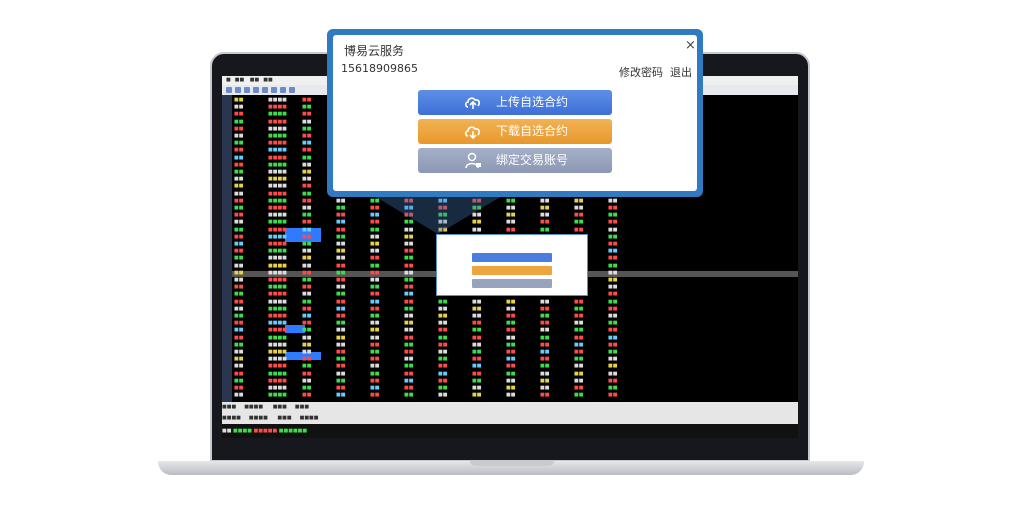  What do you see at coordinates (512, 270) in the screenshot?
I see `mini-download-button` at bounding box center [512, 270].